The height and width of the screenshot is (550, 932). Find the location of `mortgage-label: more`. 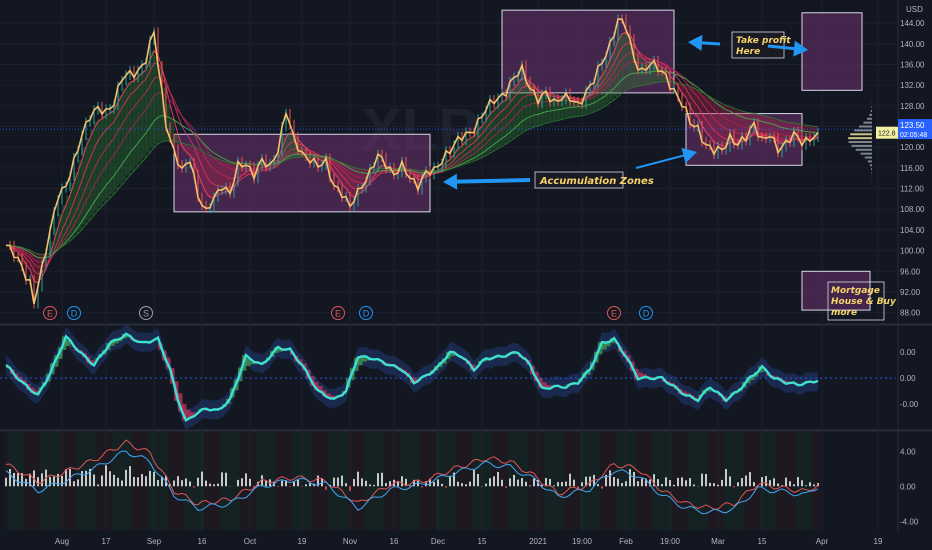

mortgage-label: more is located at coordinates (844, 313).